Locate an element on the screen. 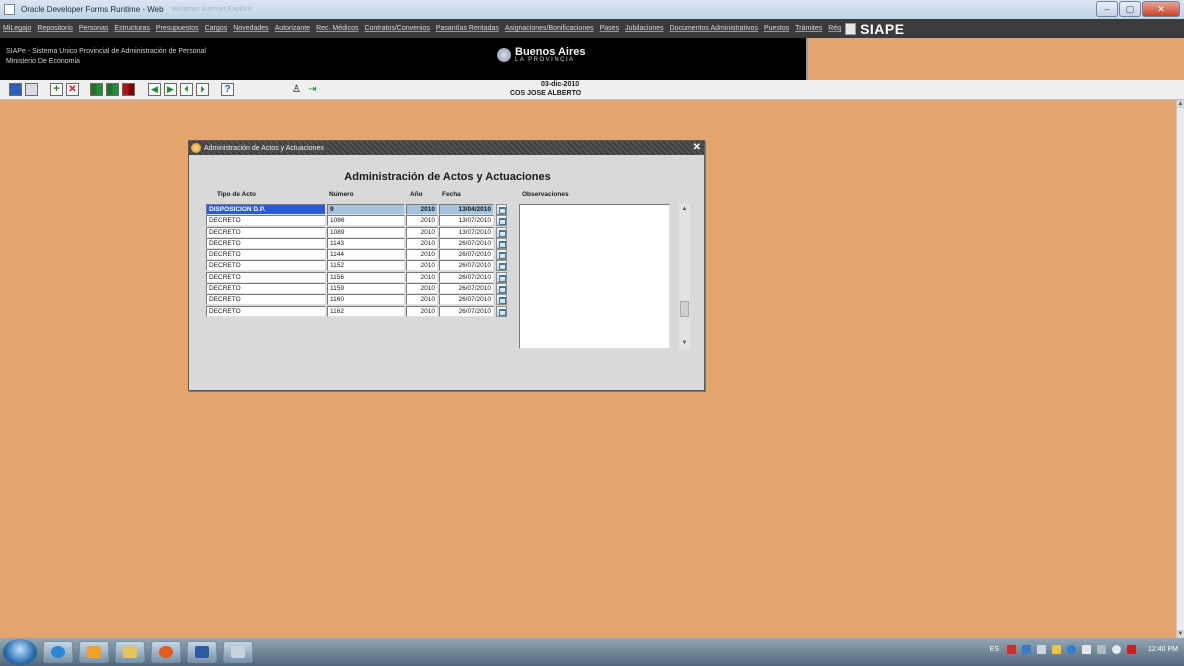  numero-field: 9 is located at coordinates (366, 209).